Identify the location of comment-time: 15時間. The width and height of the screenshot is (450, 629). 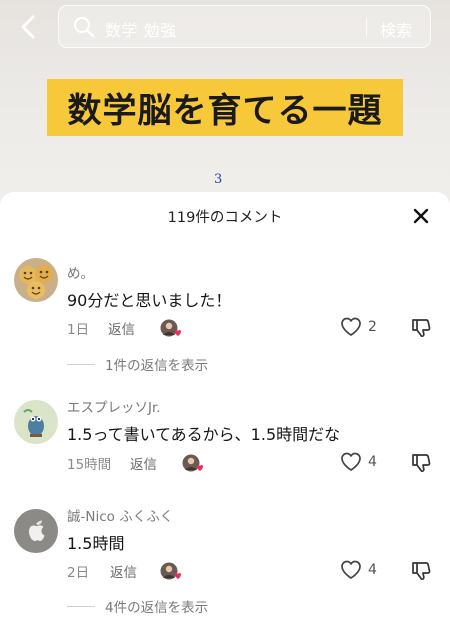
(89, 465).